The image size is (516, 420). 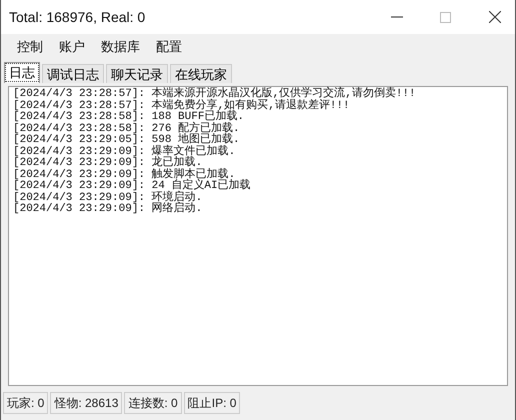 I want to click on tab: 在线玩家, so click(x=201, y=73).